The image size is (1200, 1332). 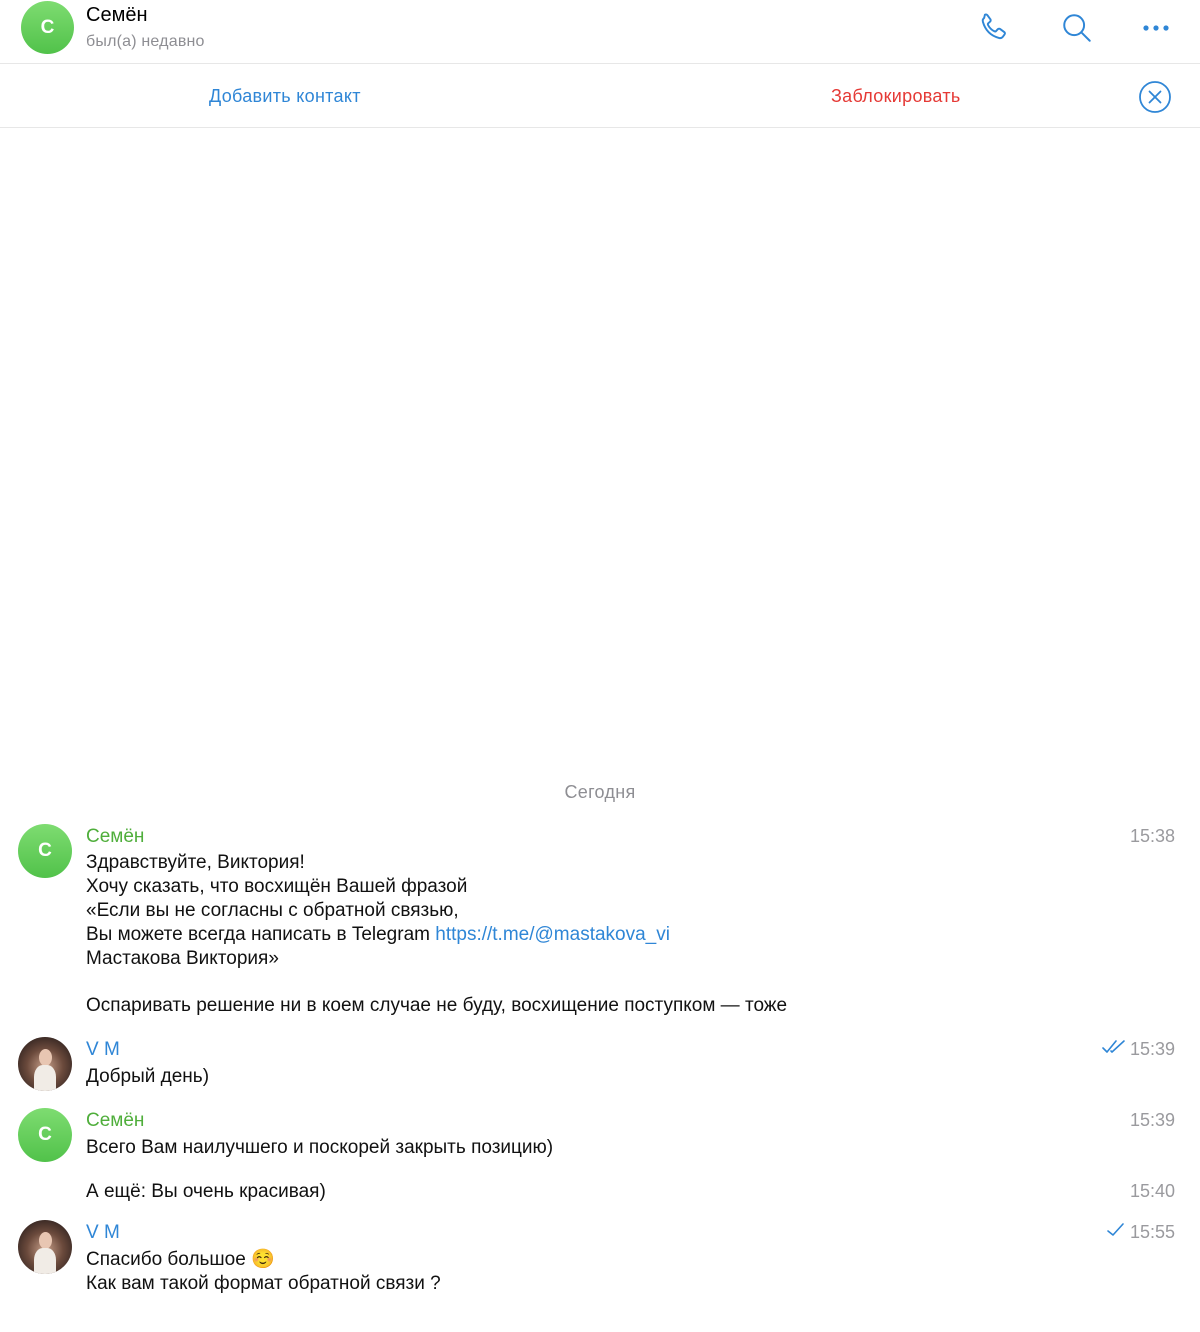 I want to click on message-text: Спасибо большое ☺️, so click(x=180, y=1260).